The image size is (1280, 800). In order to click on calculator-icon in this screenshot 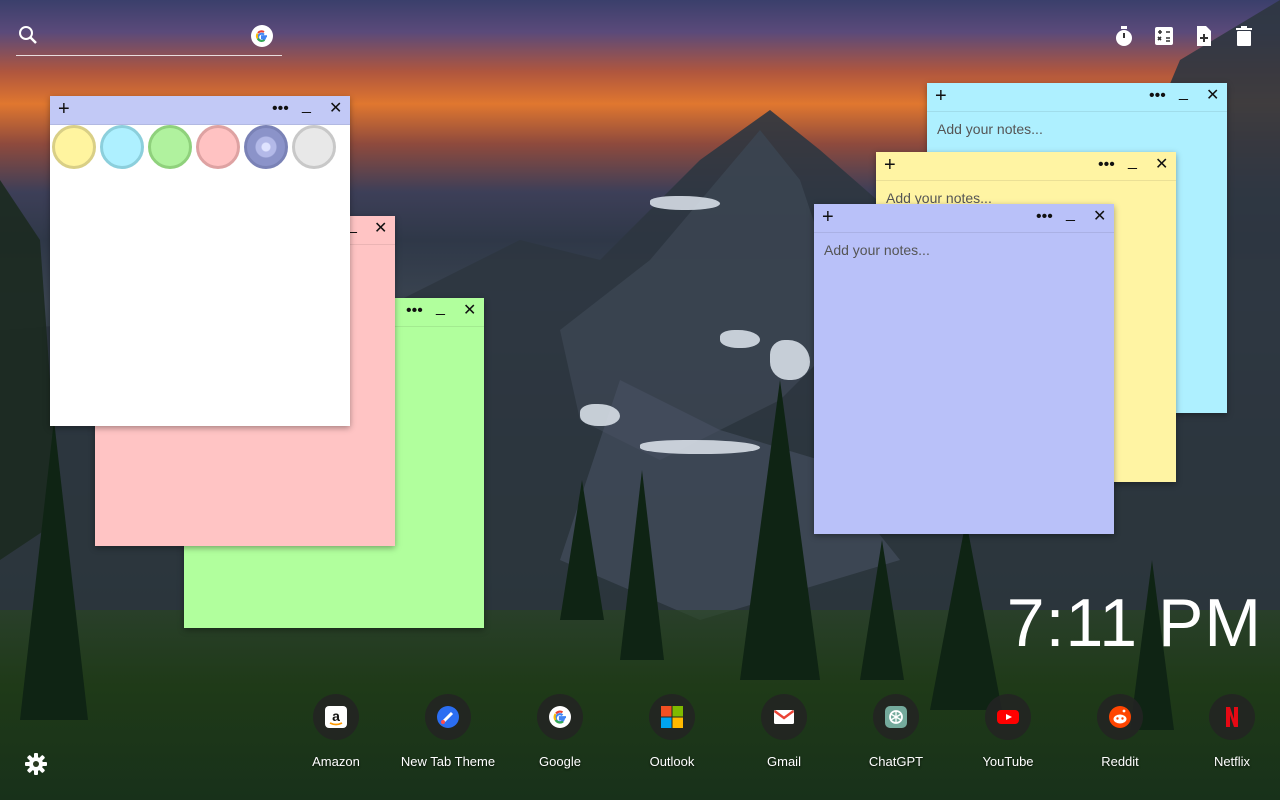, I will do `click(1164, 36)`.